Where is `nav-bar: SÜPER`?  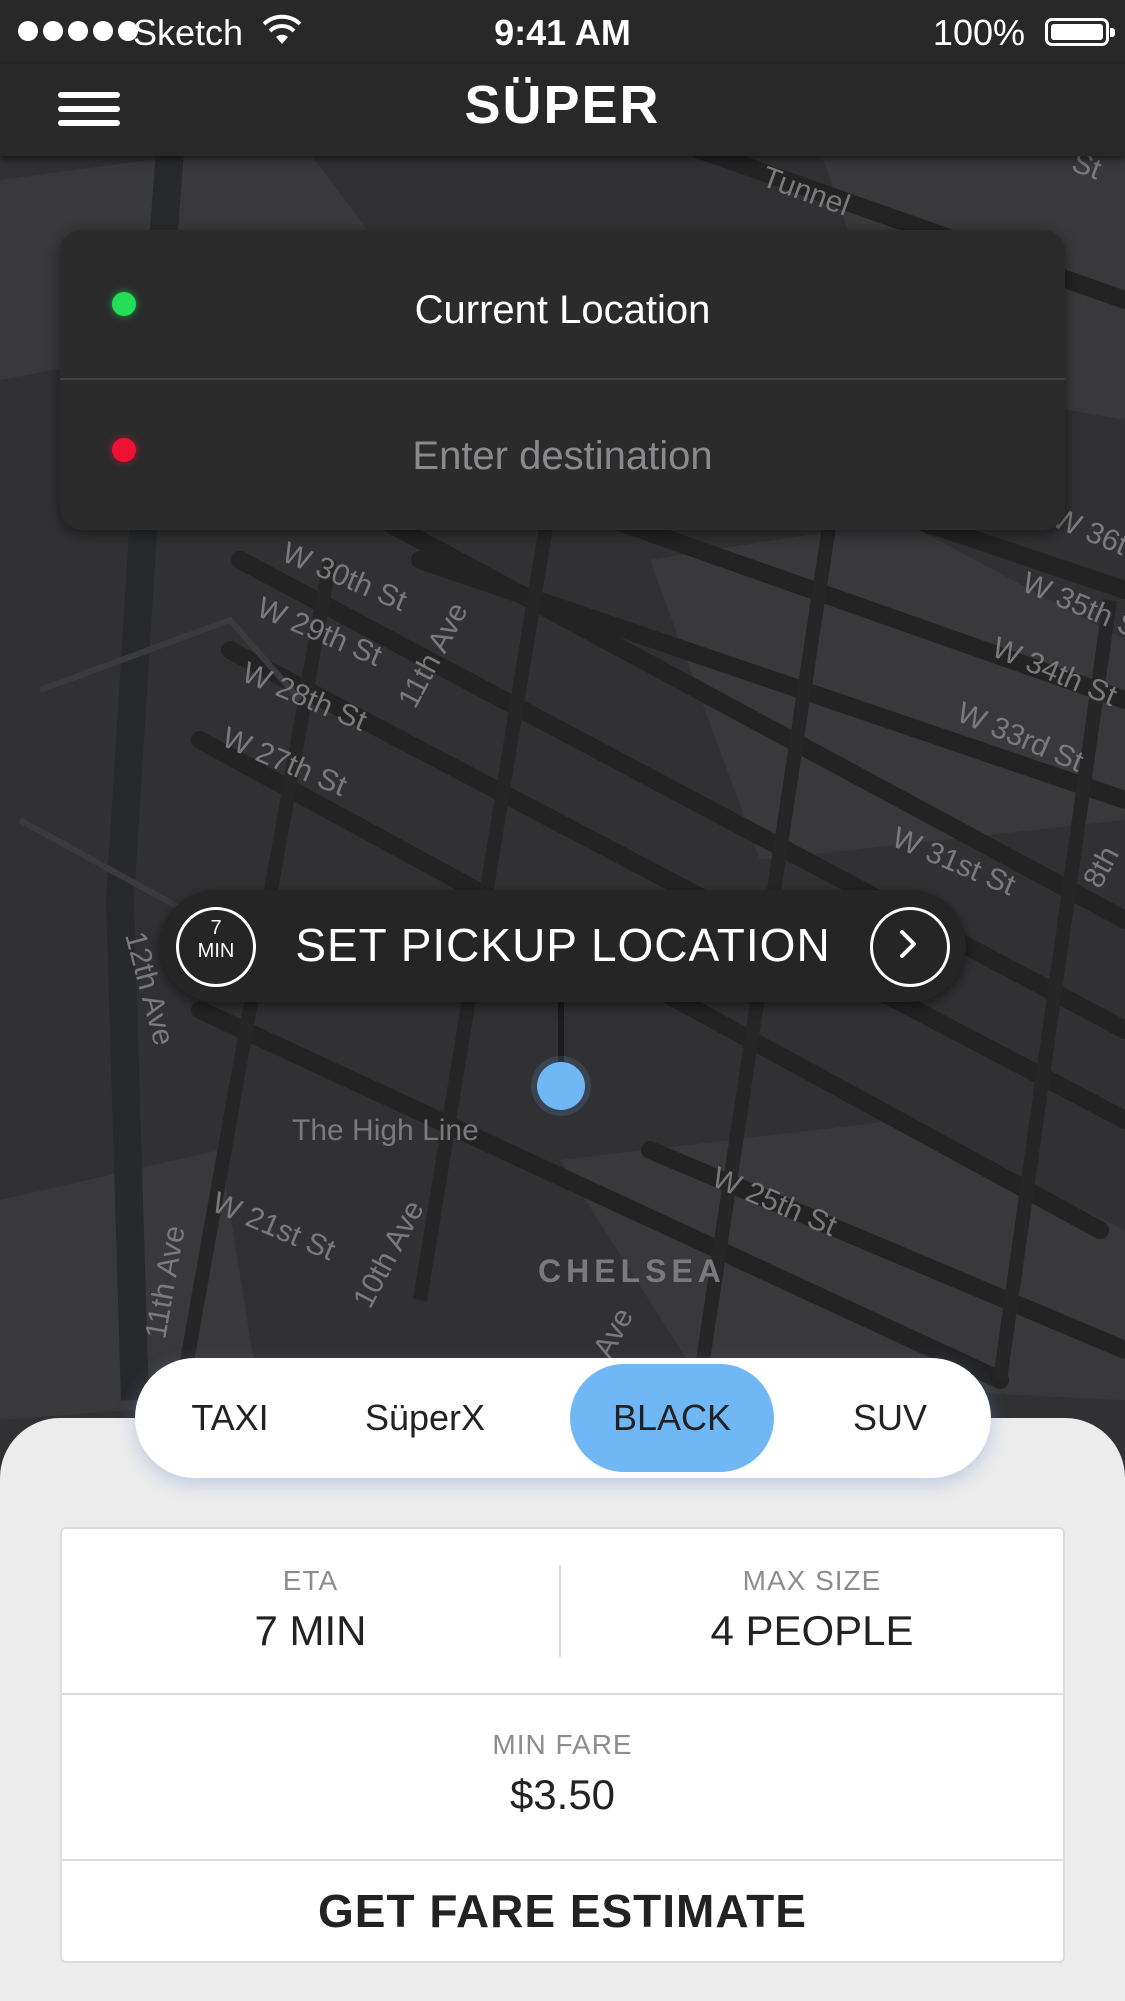 nav-bar: SÜPER is located at coordinates (562, 110).